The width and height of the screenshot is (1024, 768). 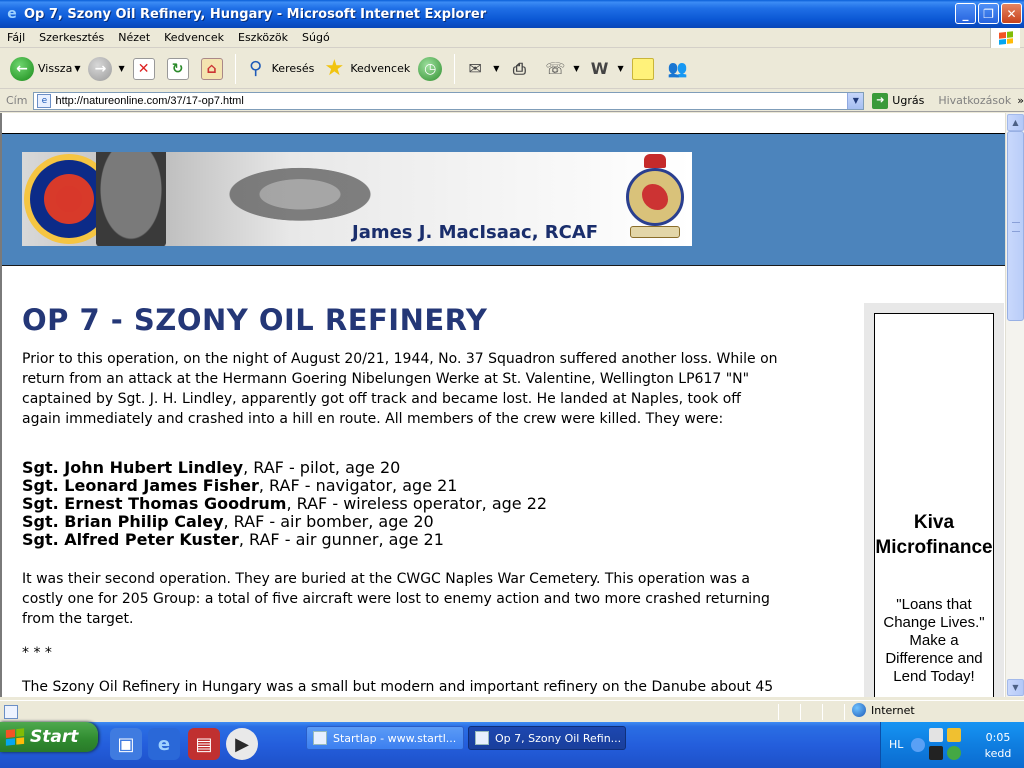 What do you see at coordinates (936, 753) in the screenshot?
I see `tray-app-icon` at bounding box center [936, 753].